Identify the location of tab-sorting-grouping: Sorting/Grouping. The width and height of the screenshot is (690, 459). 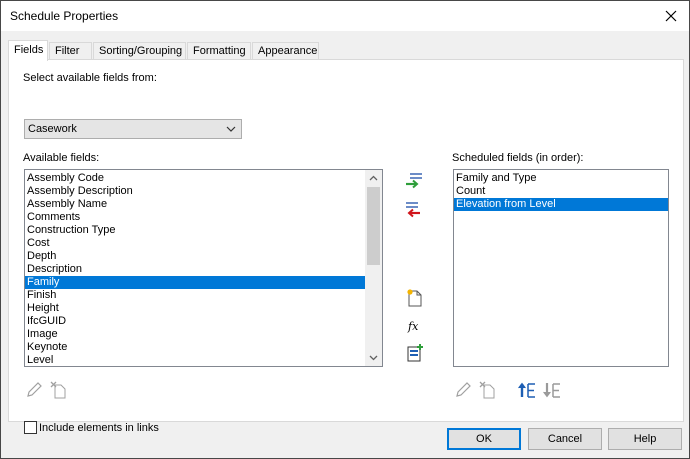
(139, 51).